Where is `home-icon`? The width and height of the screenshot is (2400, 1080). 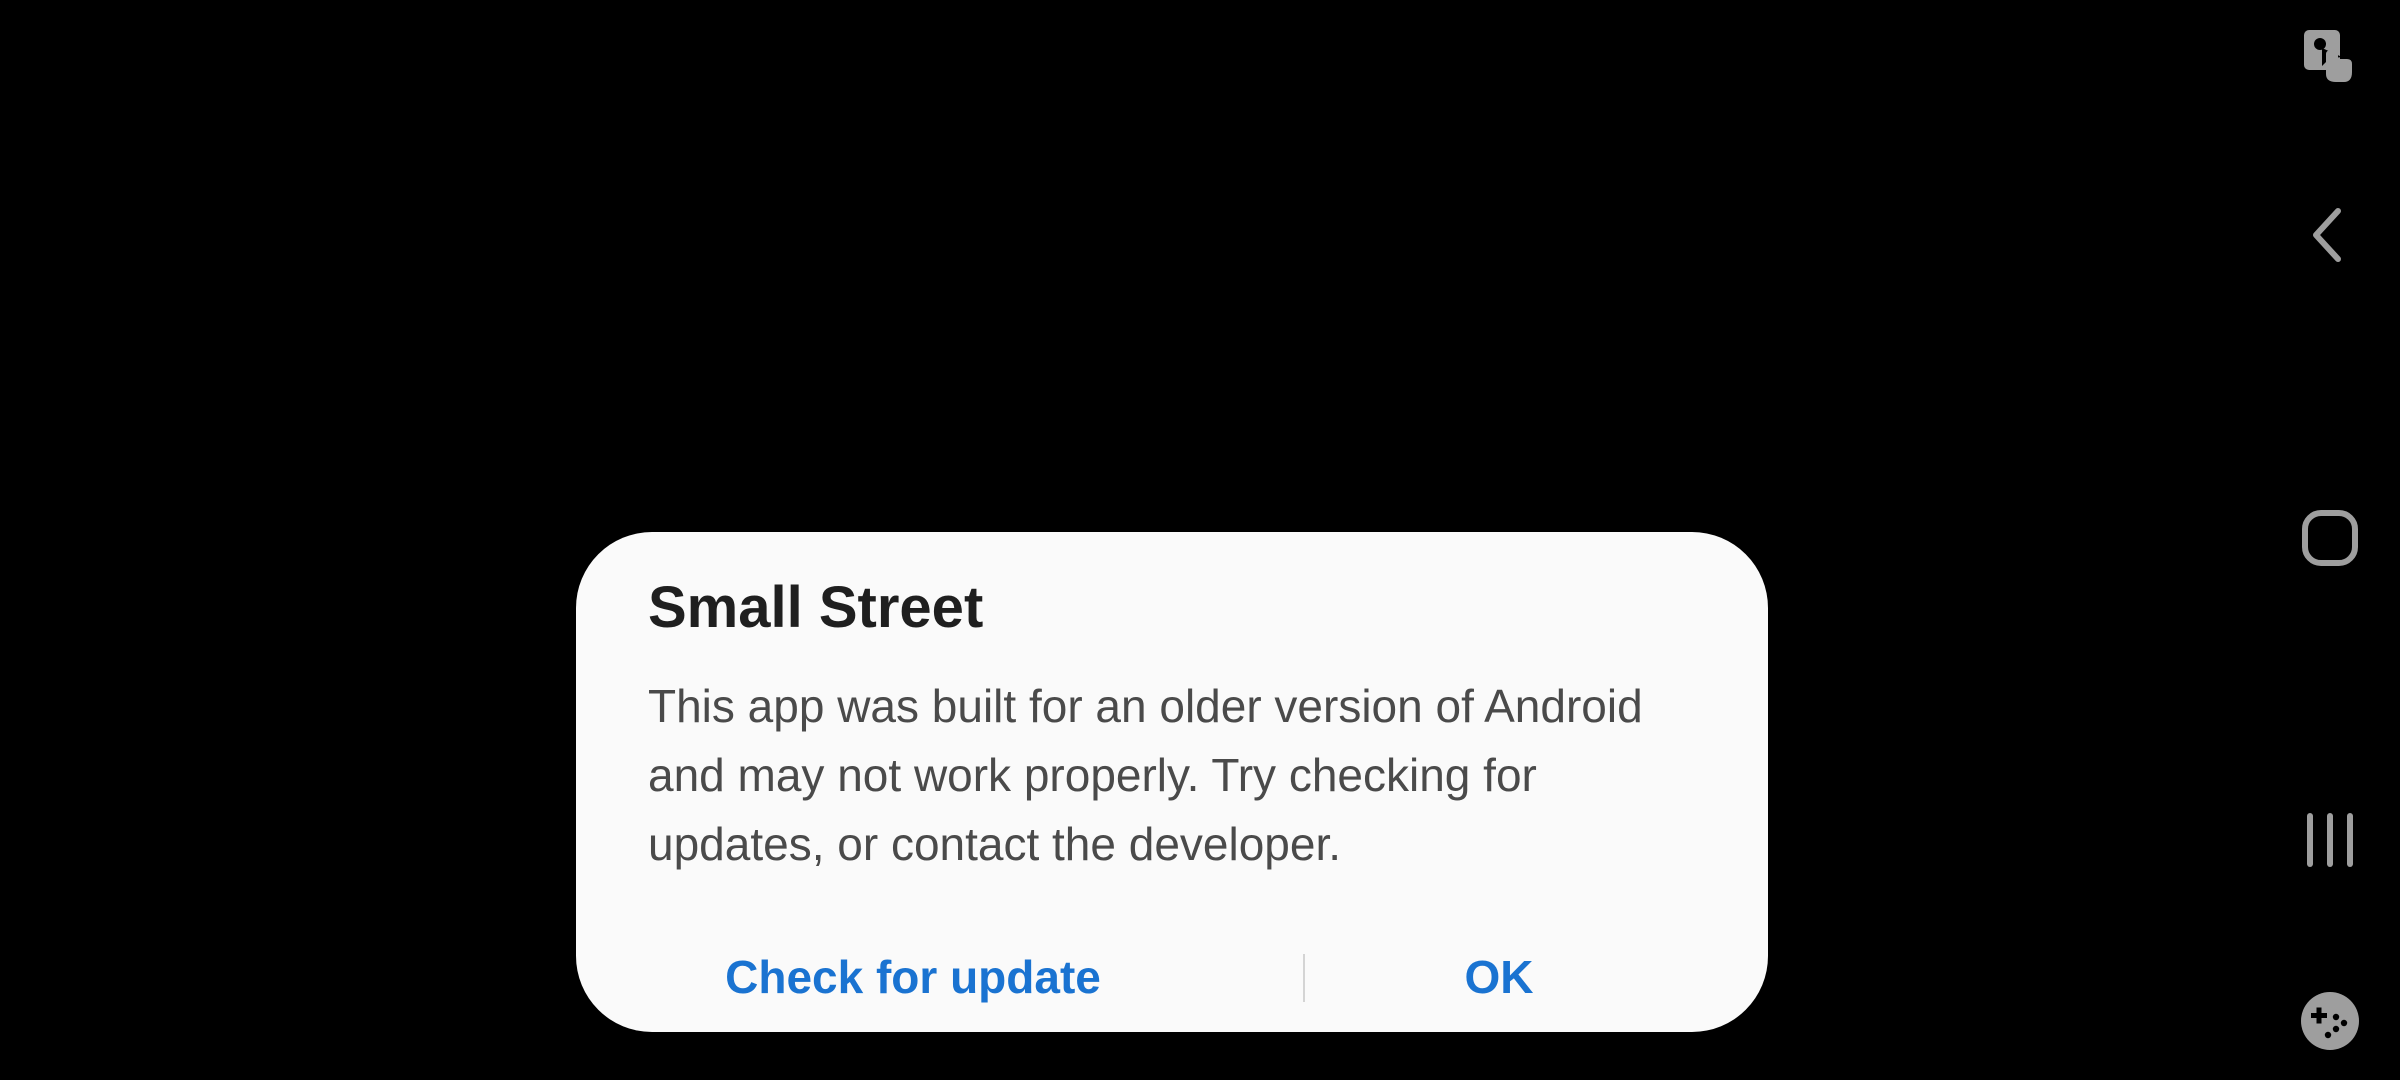 home-icon is located at coordinates (2330, 538).